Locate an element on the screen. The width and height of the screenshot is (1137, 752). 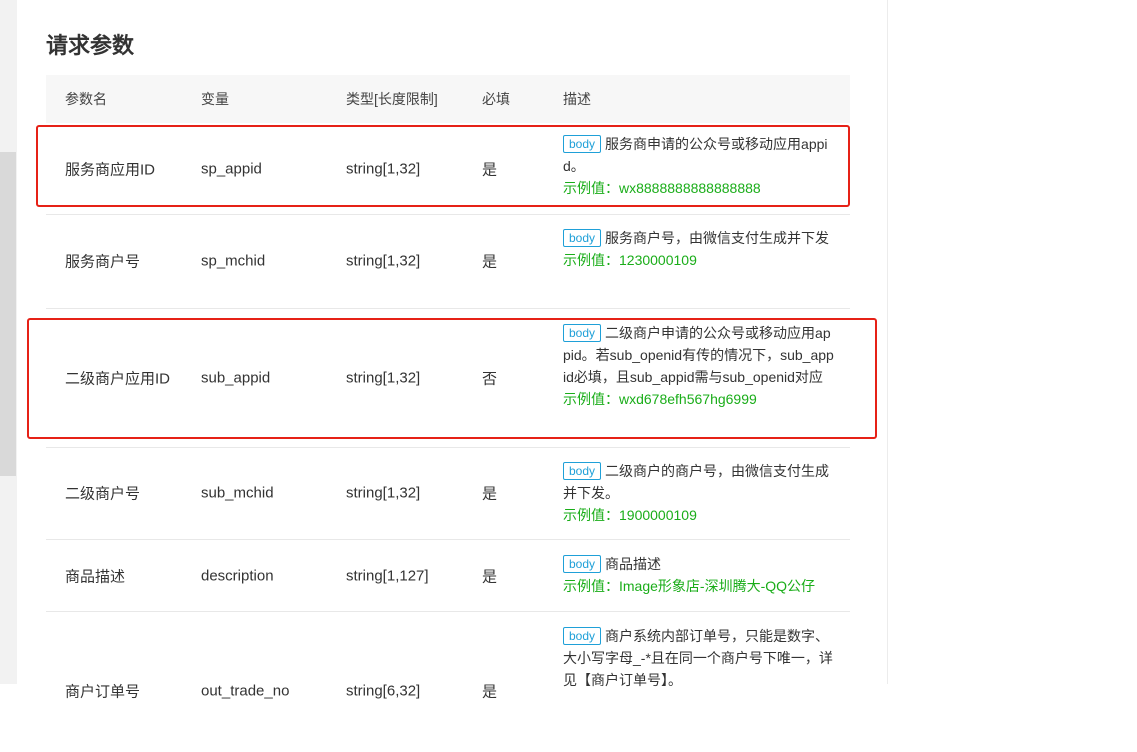
param-variable: out_trade_no is located at coordinates (245, 691).